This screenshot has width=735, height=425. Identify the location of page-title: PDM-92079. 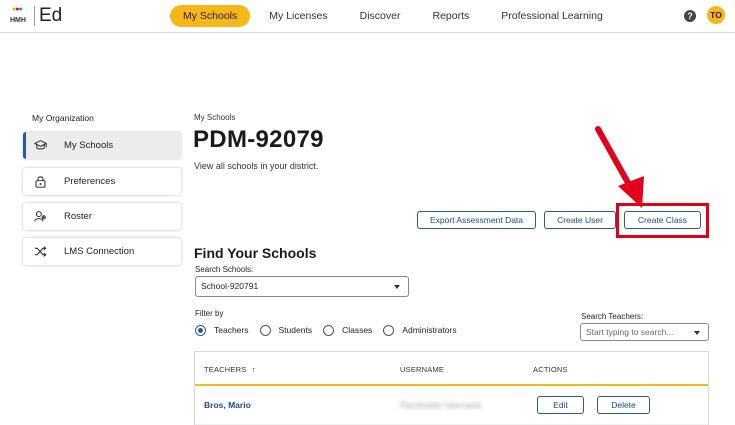
(258, 139).